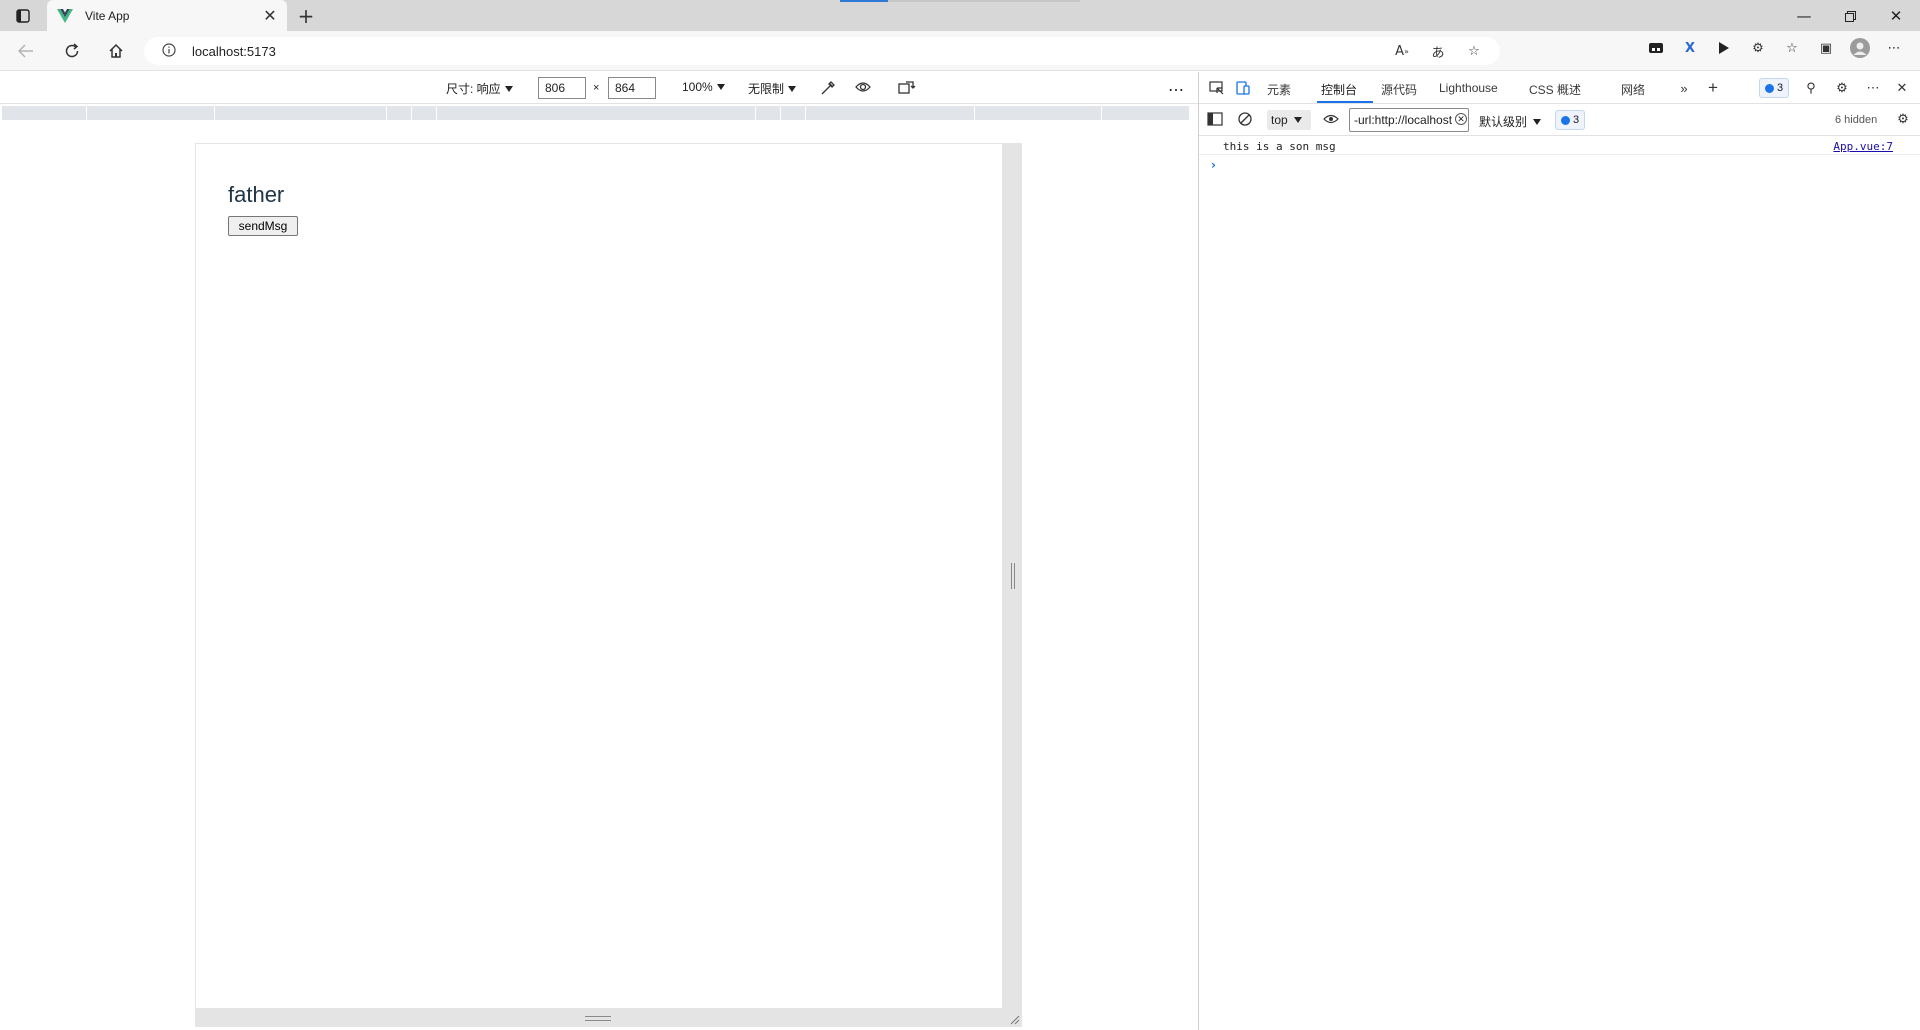  I want to click on clear-filter-icon: ✕, so click(1461, 119).